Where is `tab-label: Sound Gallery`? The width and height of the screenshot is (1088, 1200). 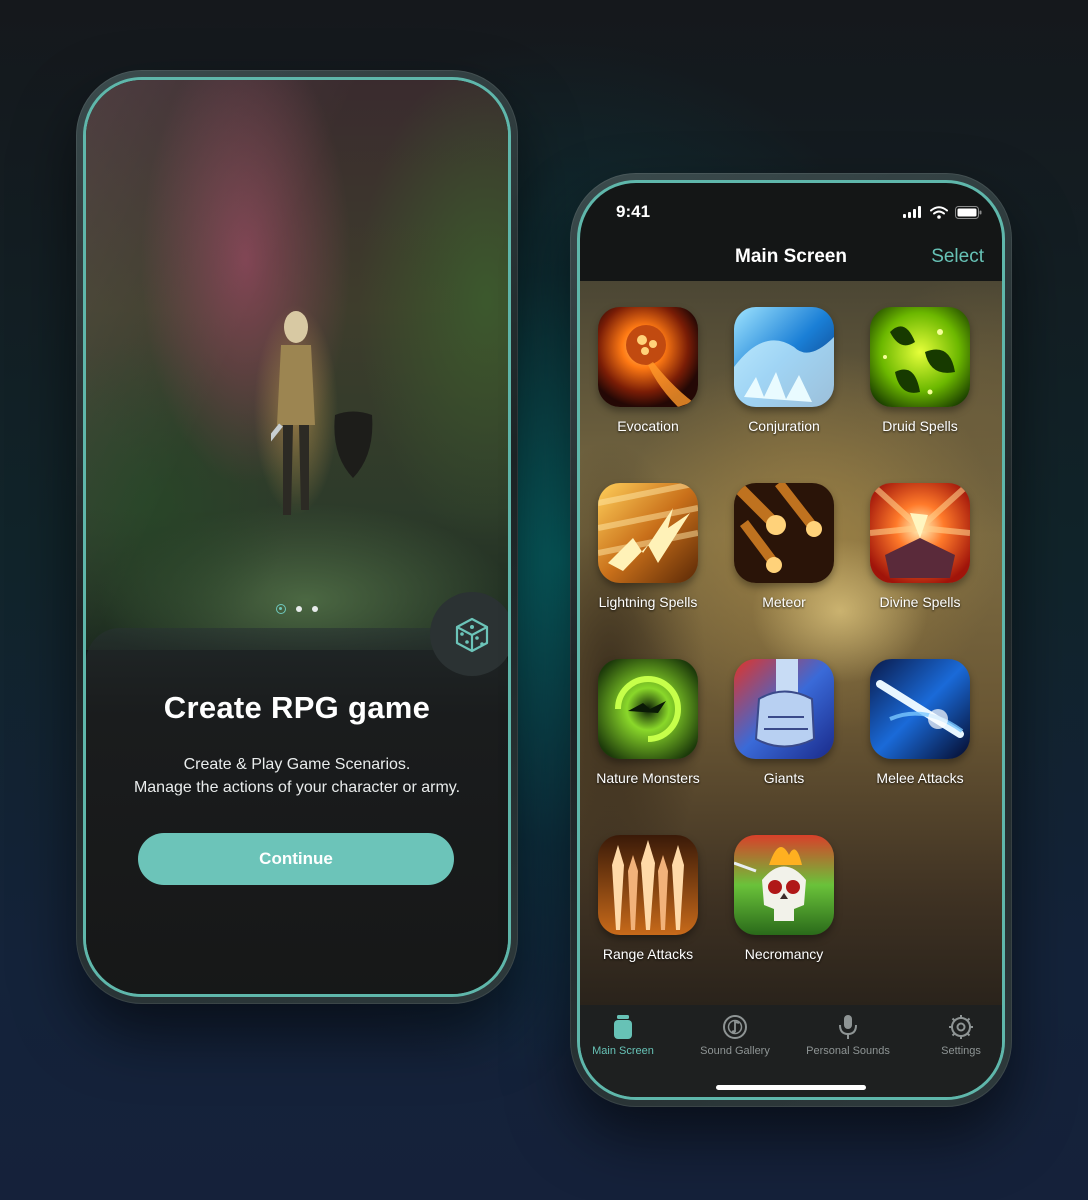
tab-label: Sound Gallery is located at coordinates (735, 1051).